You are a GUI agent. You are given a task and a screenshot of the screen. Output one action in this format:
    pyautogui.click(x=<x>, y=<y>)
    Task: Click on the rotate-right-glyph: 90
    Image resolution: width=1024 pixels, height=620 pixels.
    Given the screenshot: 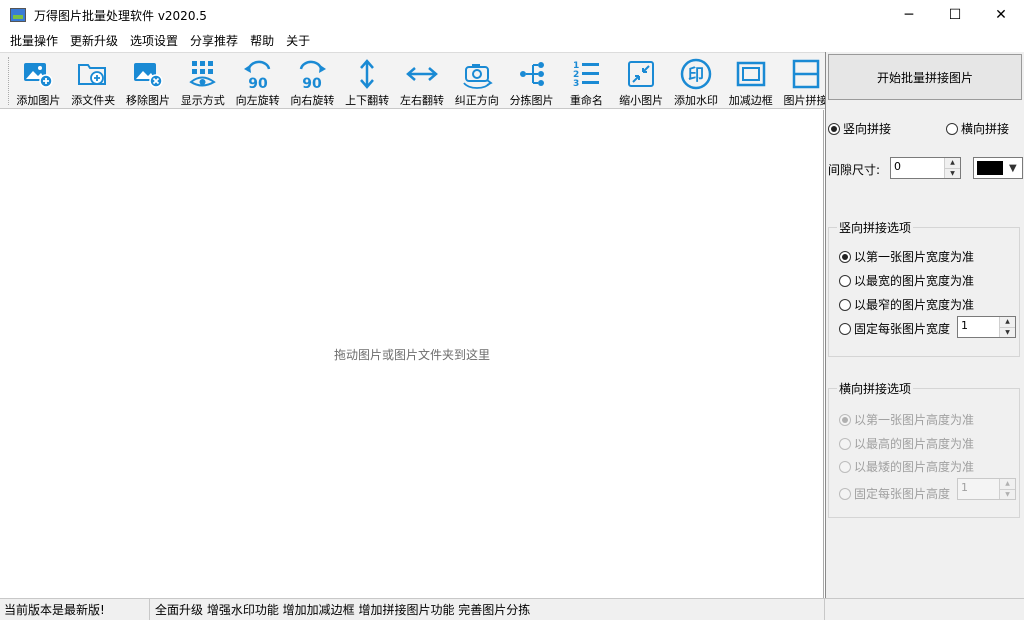 What is the action you would take?
    pyautogui.click(x=313, y=83)
    